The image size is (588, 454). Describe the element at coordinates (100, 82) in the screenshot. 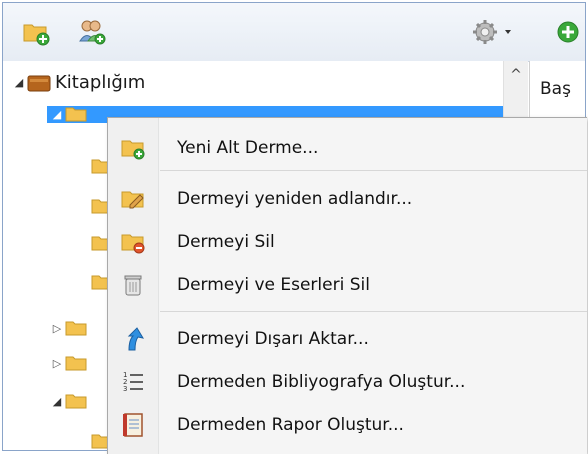

I see `tree-root-label: Kitaplığım` at that location.